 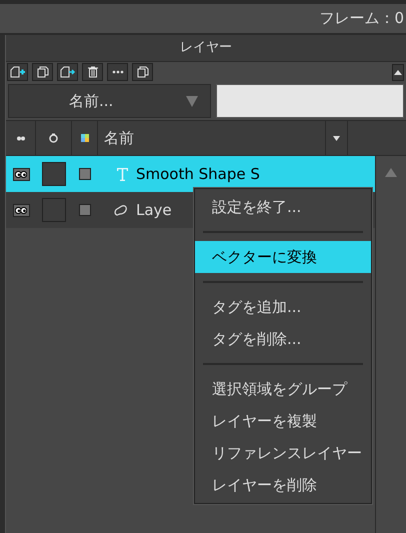 I want to click on trash-icon, so click(x=93, y=72).